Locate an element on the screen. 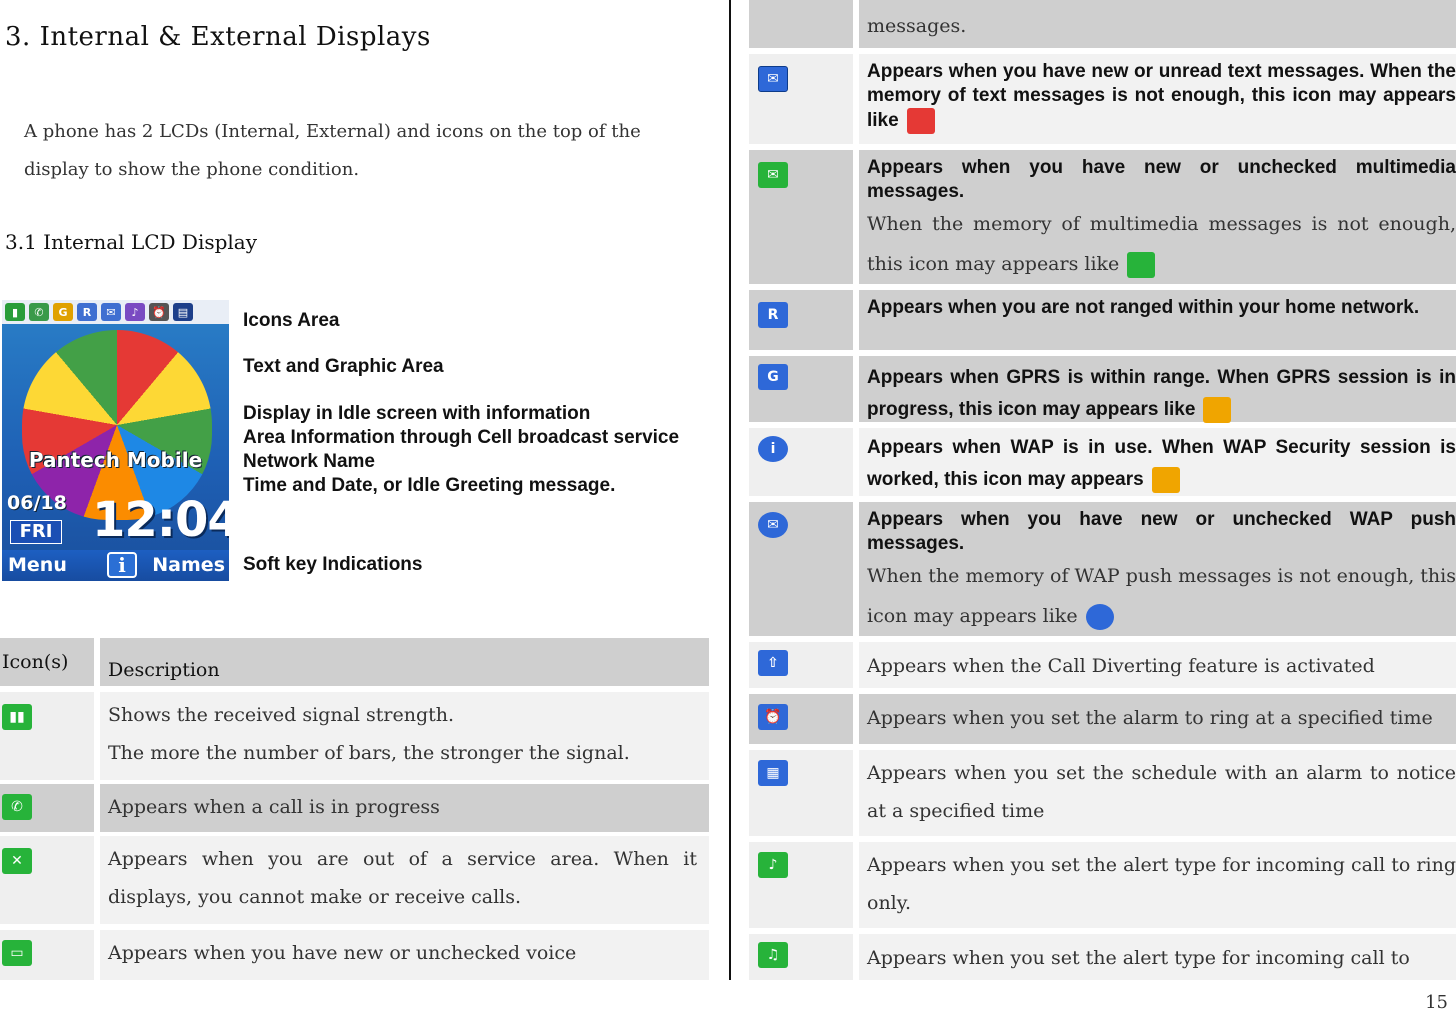 The height and width of the screenshot is (1012, 1456). phone-date: 06/18 is located at coordinates (37, 503).